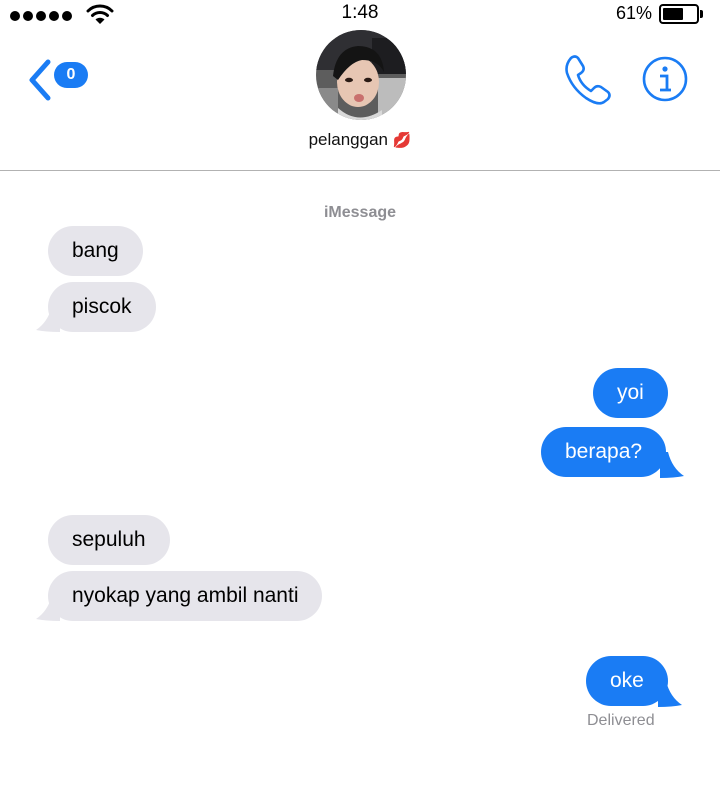 This screenshot has width=720, height=794. I want to click on info-icon, so click(665, 79).